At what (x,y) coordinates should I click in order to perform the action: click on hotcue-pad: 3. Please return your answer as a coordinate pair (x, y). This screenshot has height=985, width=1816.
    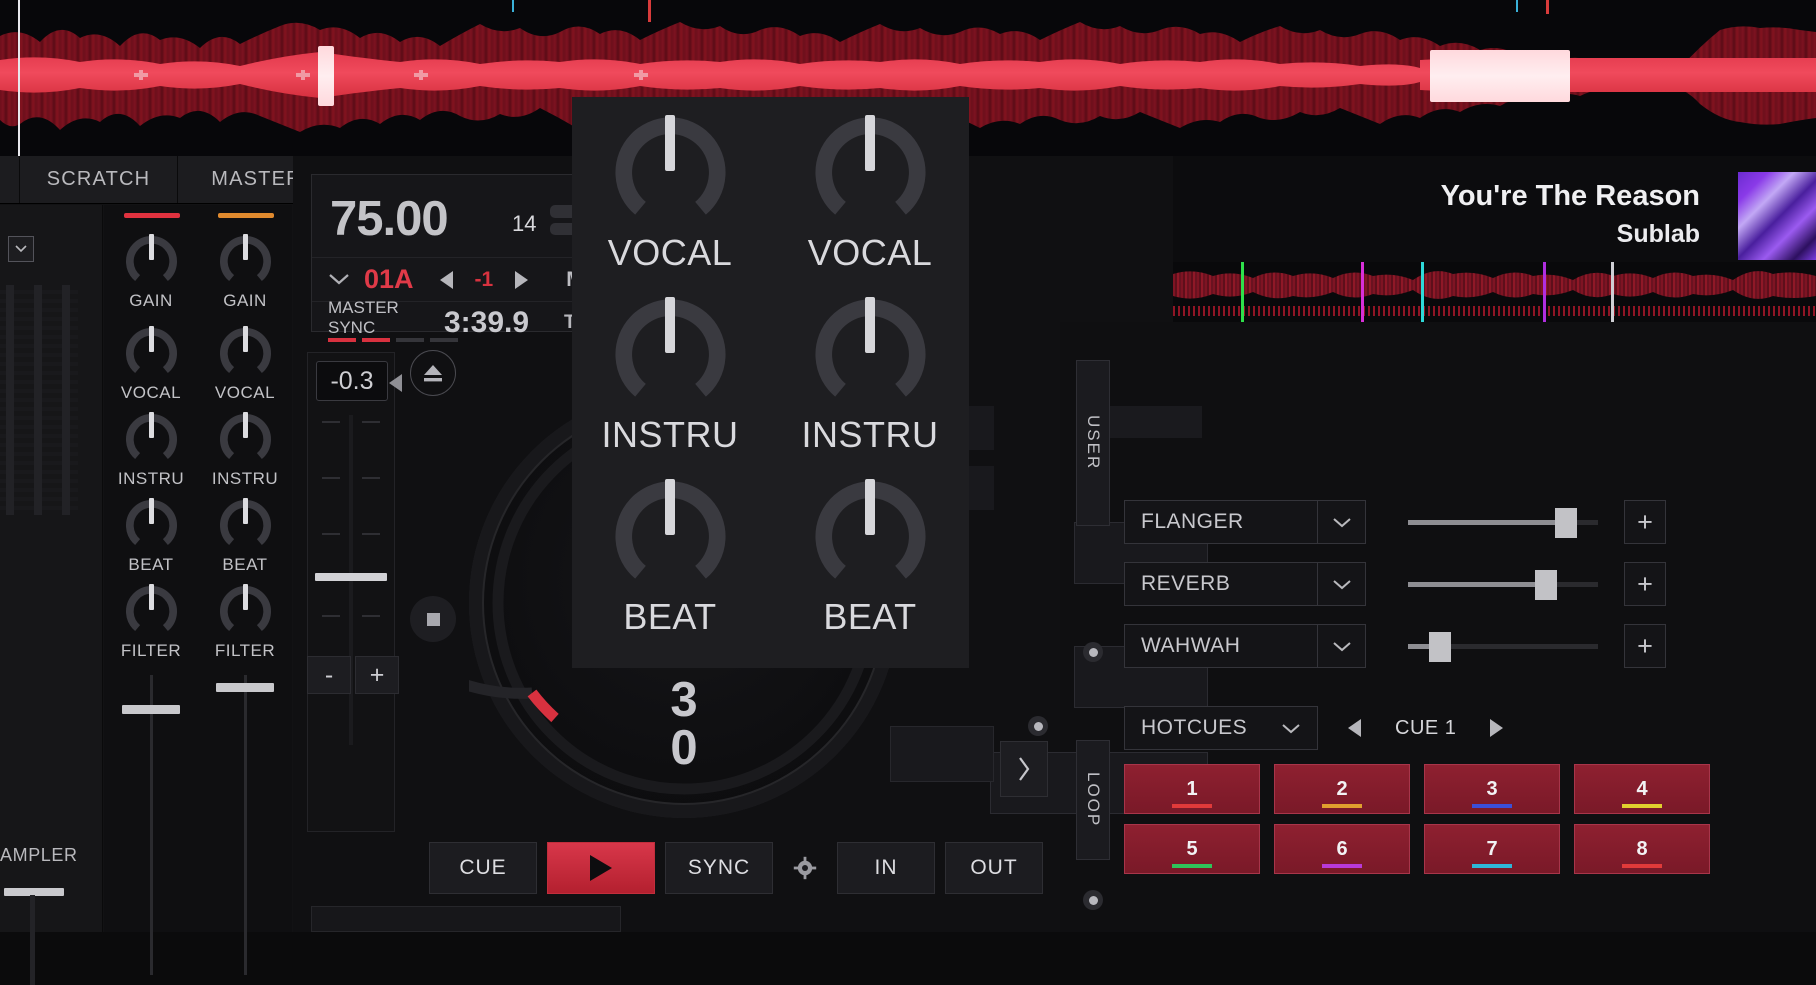
    Looking at the image, I should click on (1492, 789).